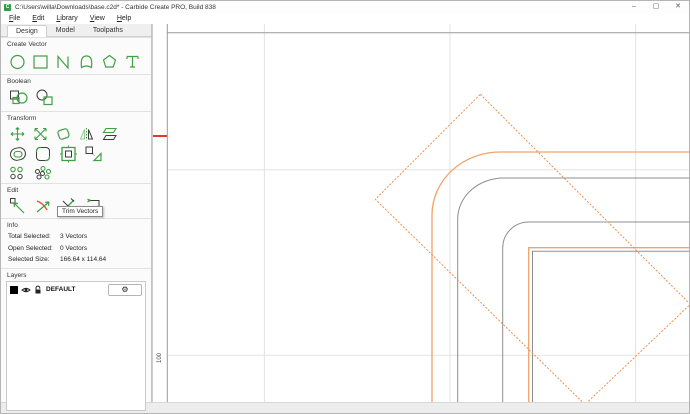  I want to click on section-title: Boolean, so click(19, 81).